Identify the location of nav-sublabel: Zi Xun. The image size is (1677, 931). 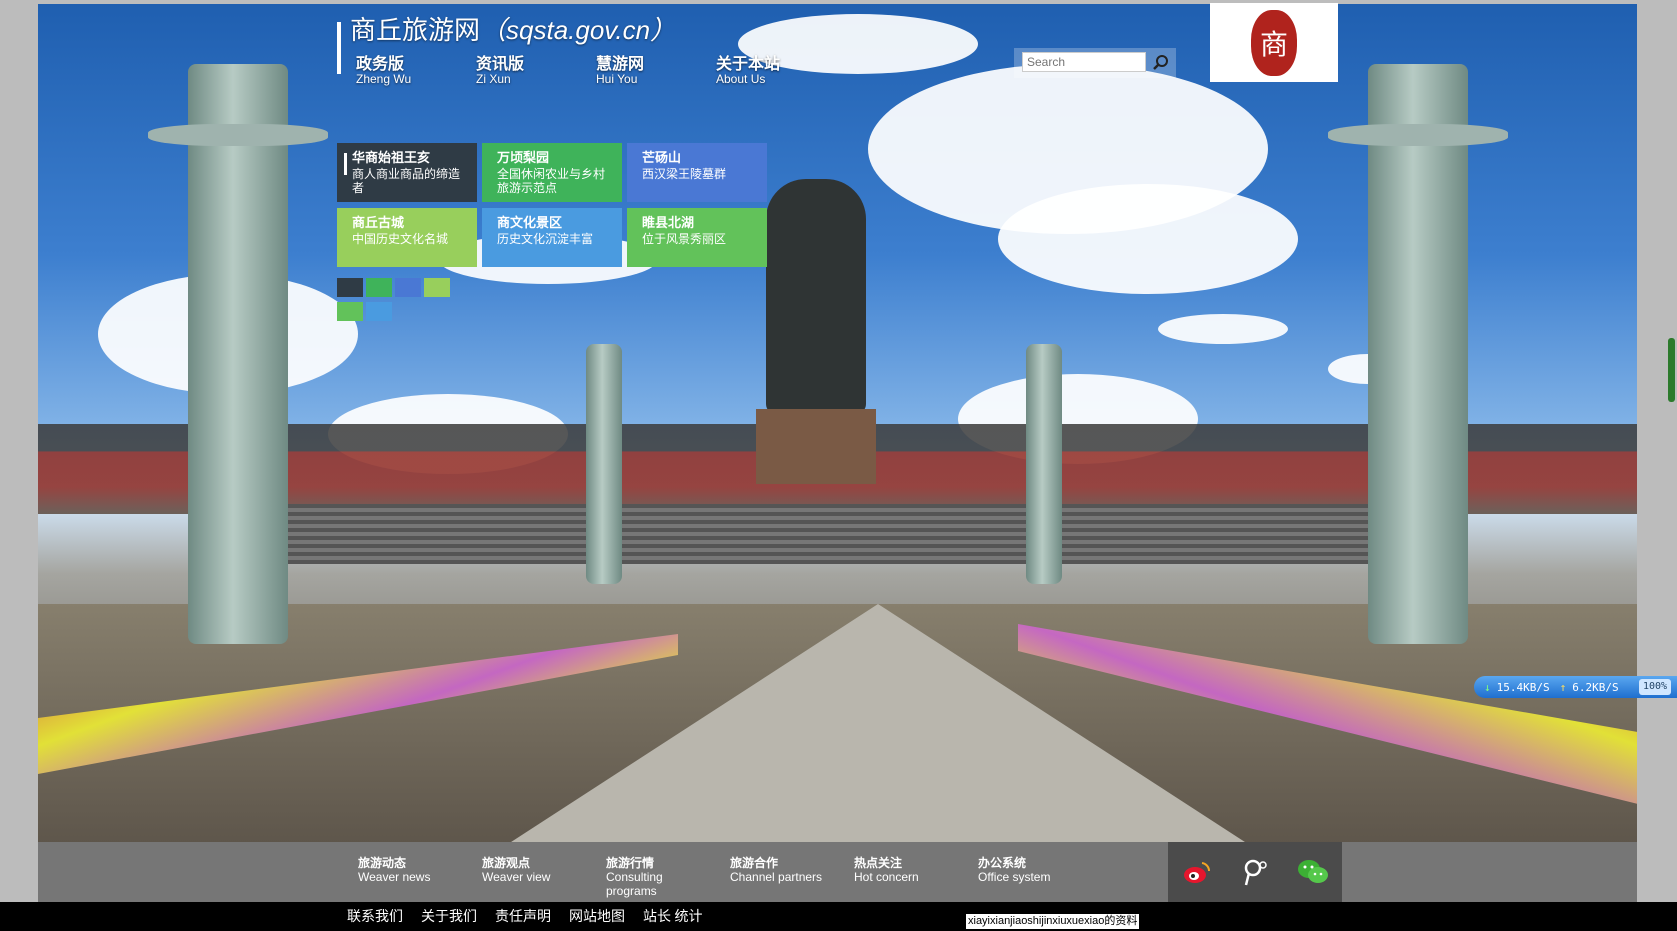
(493, 79).